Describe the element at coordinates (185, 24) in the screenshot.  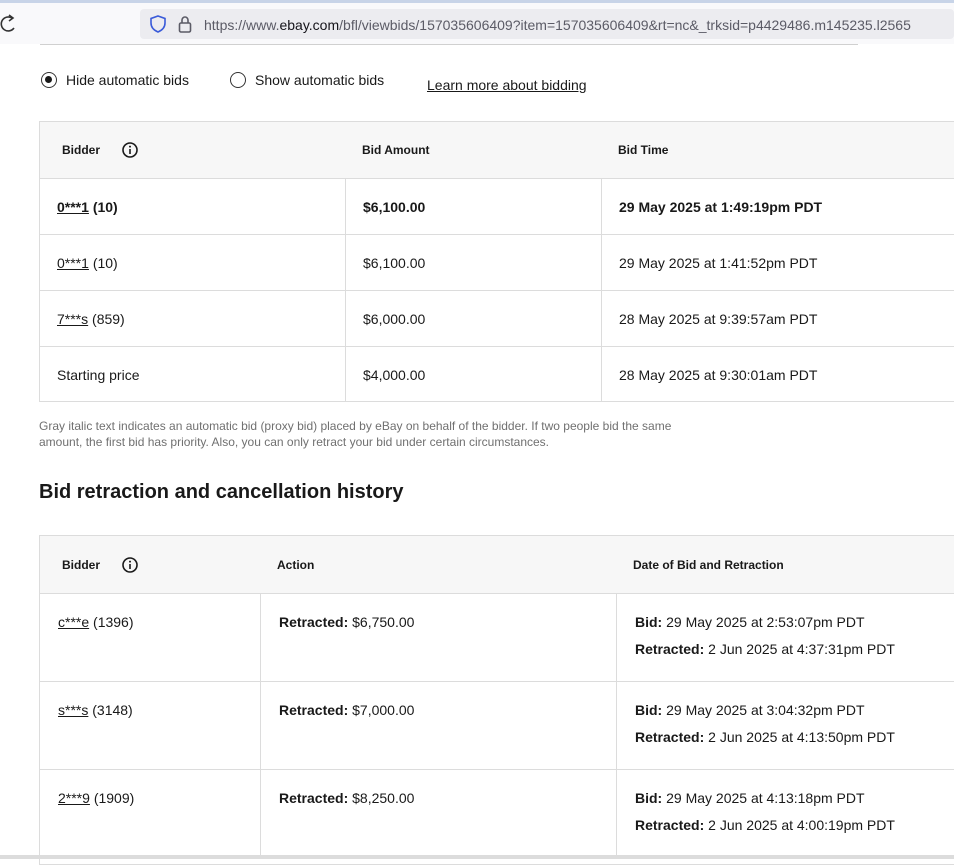
I see `lock-icon` at that location.